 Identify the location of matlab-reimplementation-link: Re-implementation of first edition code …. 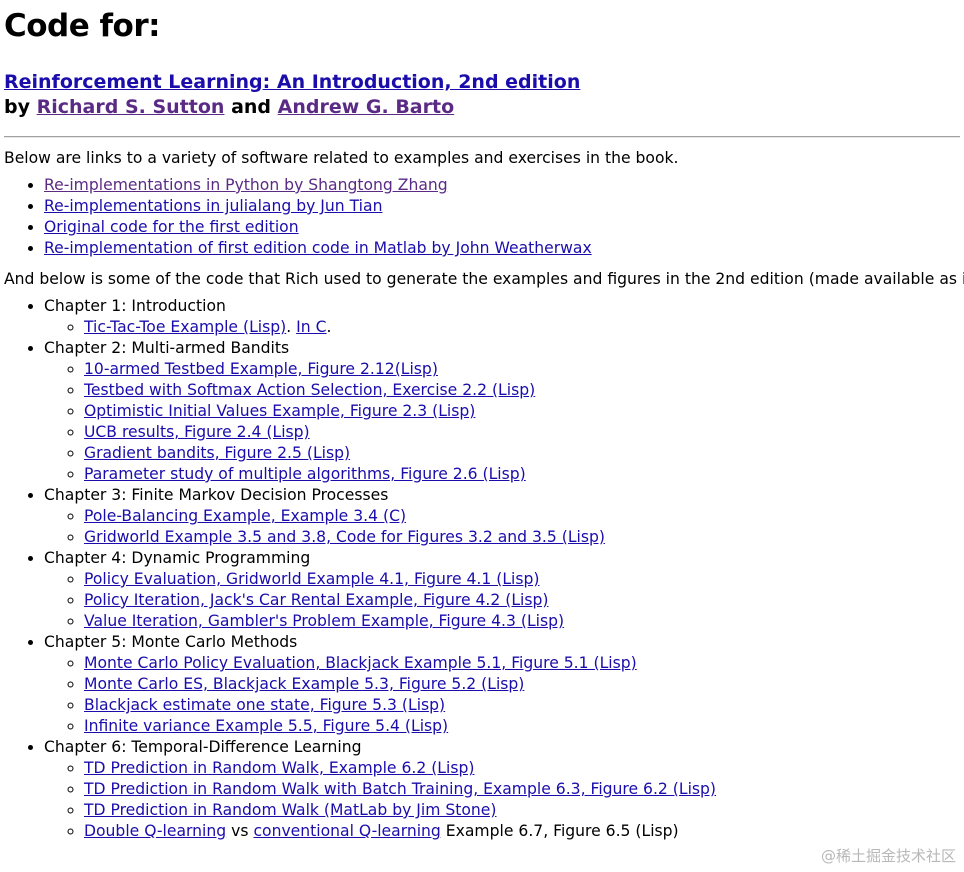
(318, 248).